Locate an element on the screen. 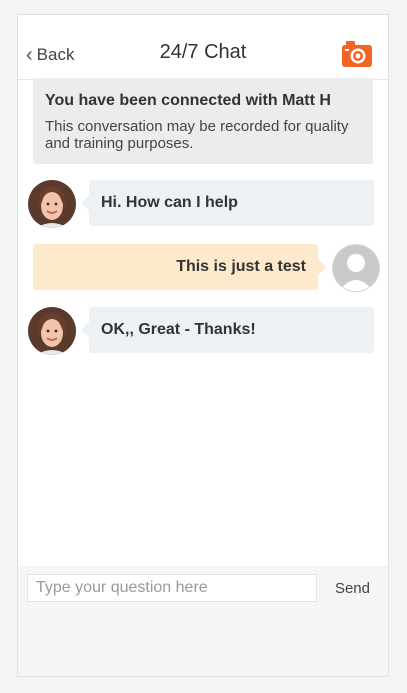 The height and width of the screenshot is (693, 407). send-button: Send is located at coordinates (352, 588).